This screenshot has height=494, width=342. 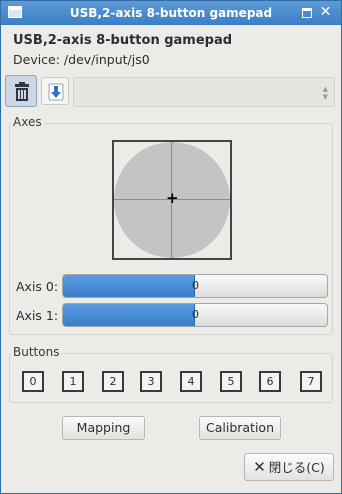 I want to click on close-button-label: 閉じる(C), so click(x=296, y=467).